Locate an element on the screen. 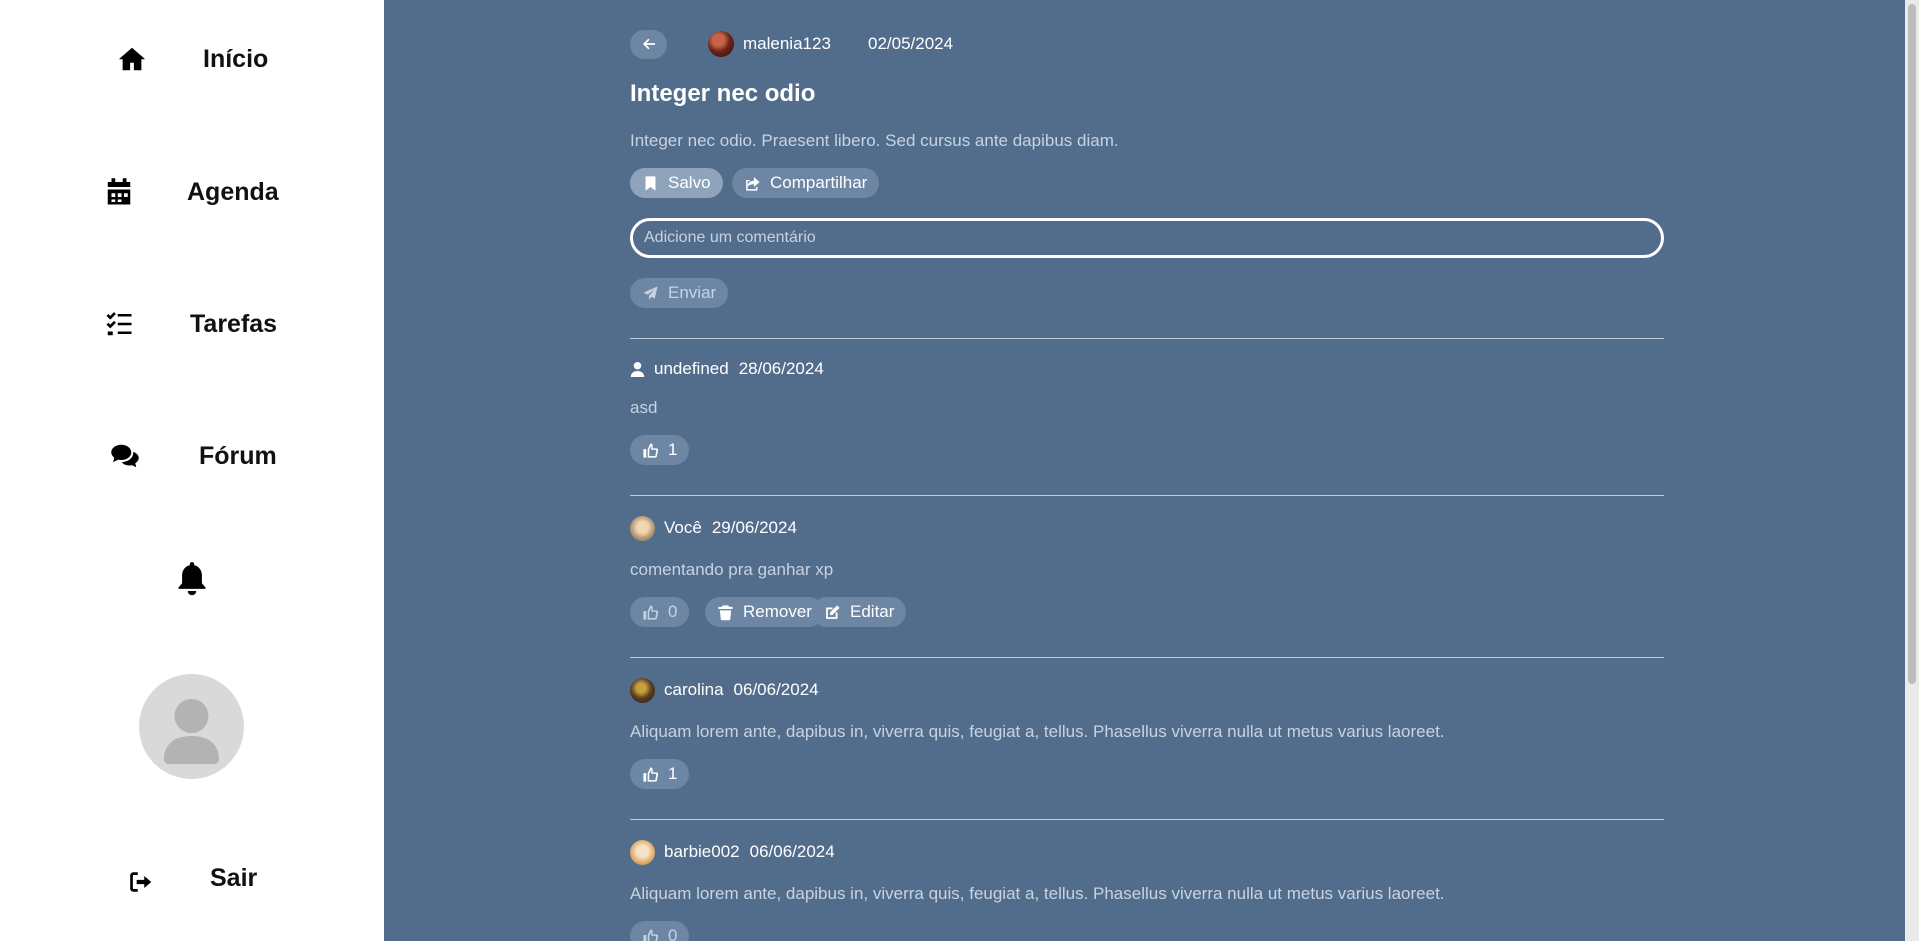 This screenshot has height=941, width=1919. comment-author: barbie002 is located at coordinates (702, 851).